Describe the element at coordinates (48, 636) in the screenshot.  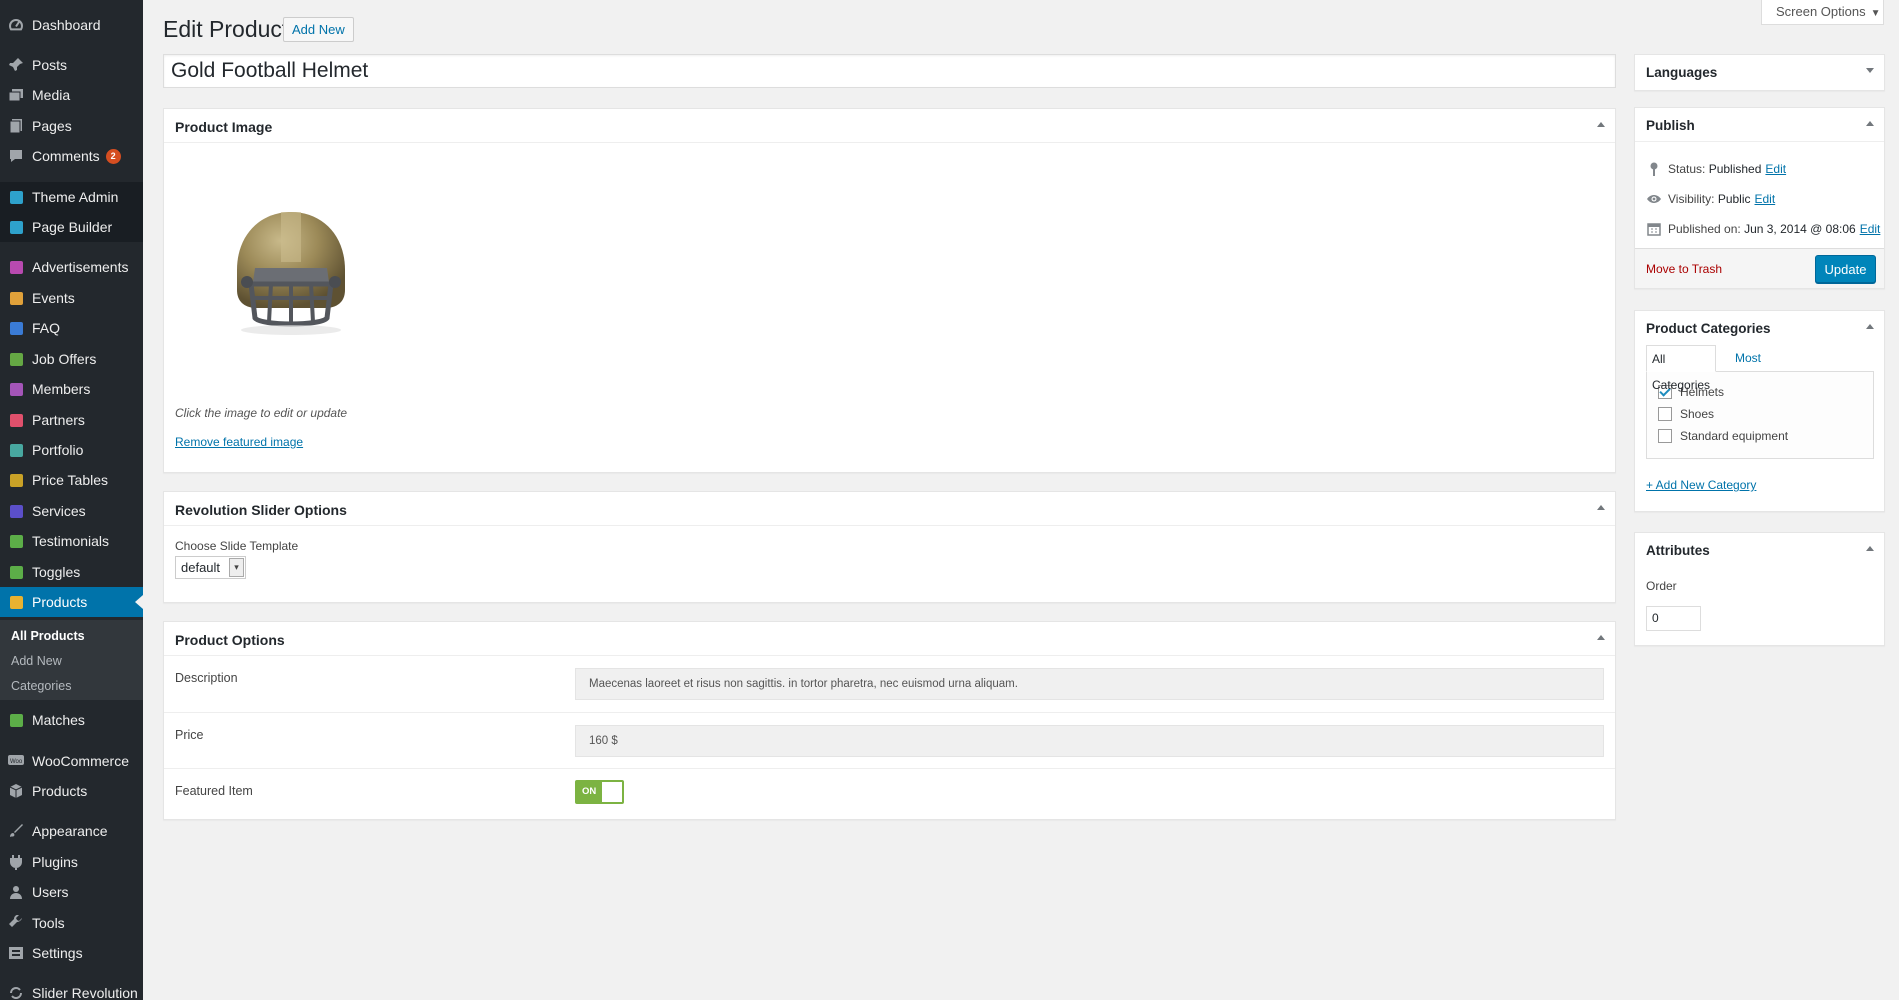
I see `submenu-all-products: All Products` at that location.